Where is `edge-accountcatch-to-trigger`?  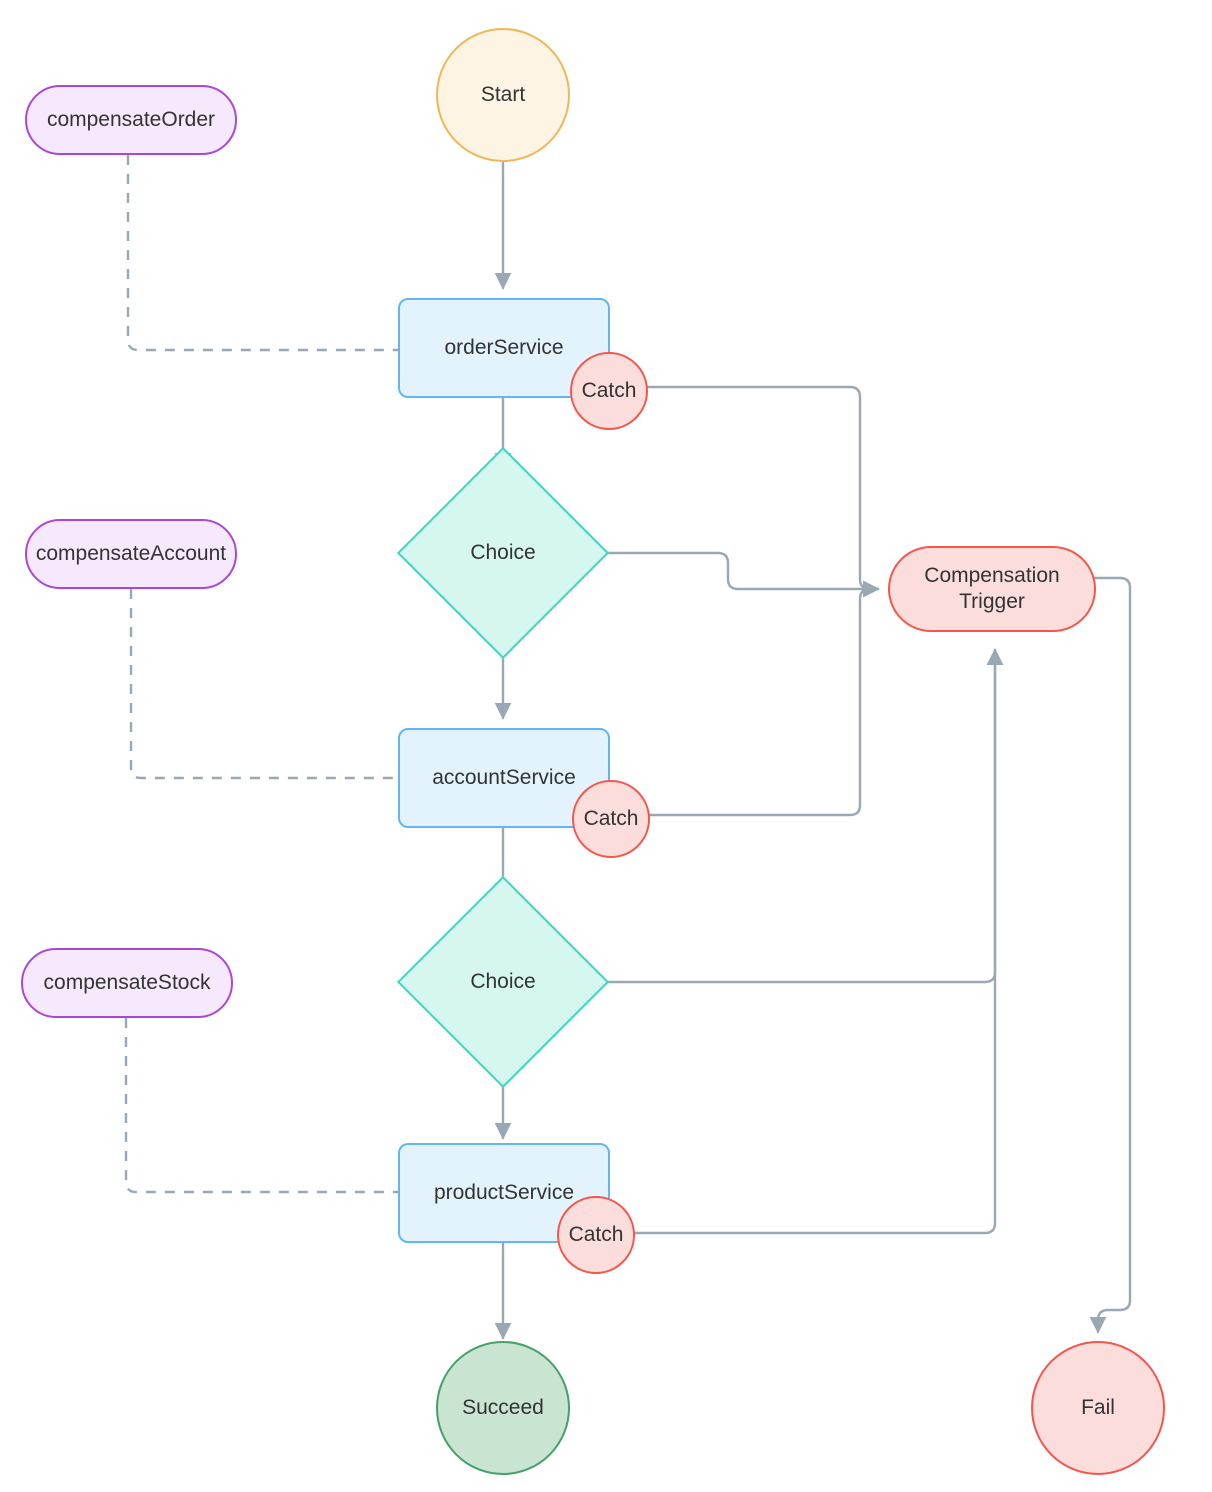 edge-accountcatch-to-trigger is located at coordinates (763, 698).